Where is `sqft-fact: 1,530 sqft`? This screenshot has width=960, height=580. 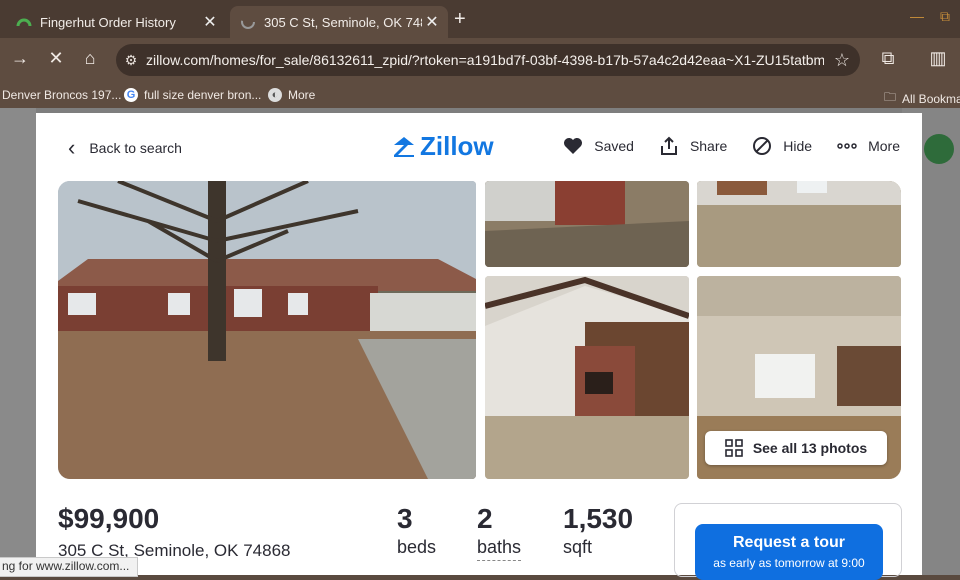 sqft-fact: 1,530 sqft is located at coordinates (598, 530).